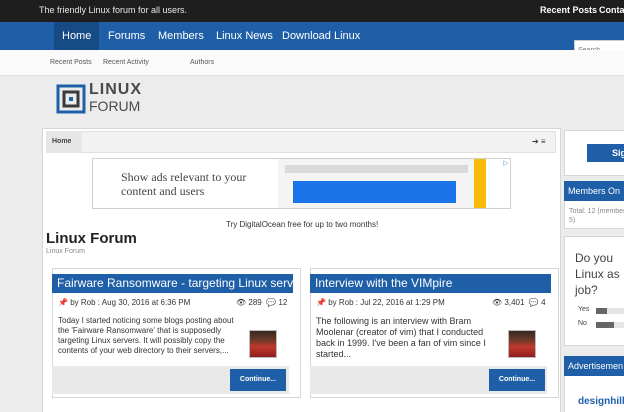 The image size is (624, 412). I want to click on recent-posts-link: Recent Posts, so click(568, 10).